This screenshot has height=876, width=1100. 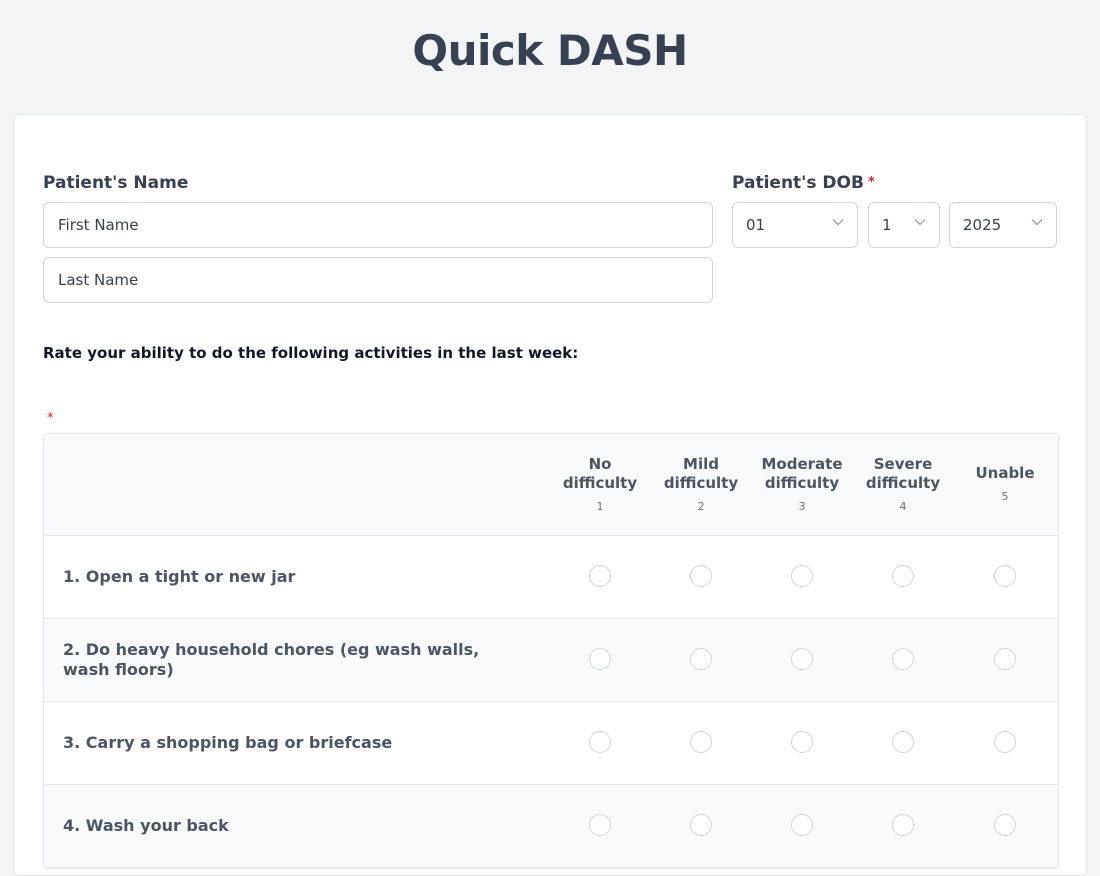 What do you see at coordinates (146, 825) in the screenshot?
I see `row-label: 4. Wash your back` at bounding box center [146, 825].